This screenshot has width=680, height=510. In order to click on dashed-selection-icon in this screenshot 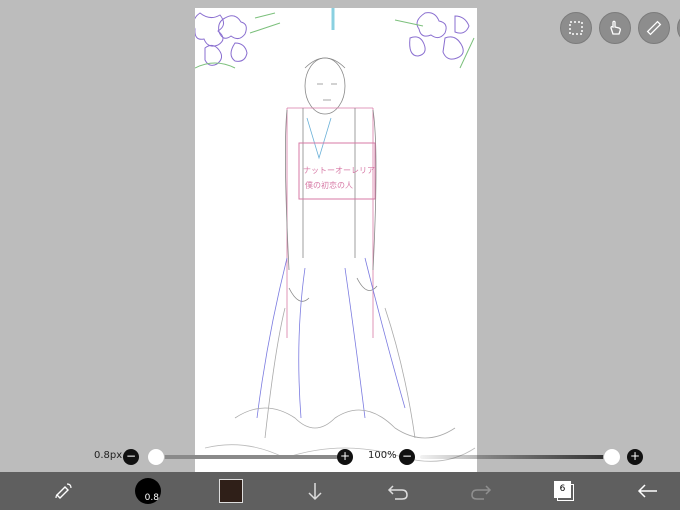, I will do `click(576, 28)`.